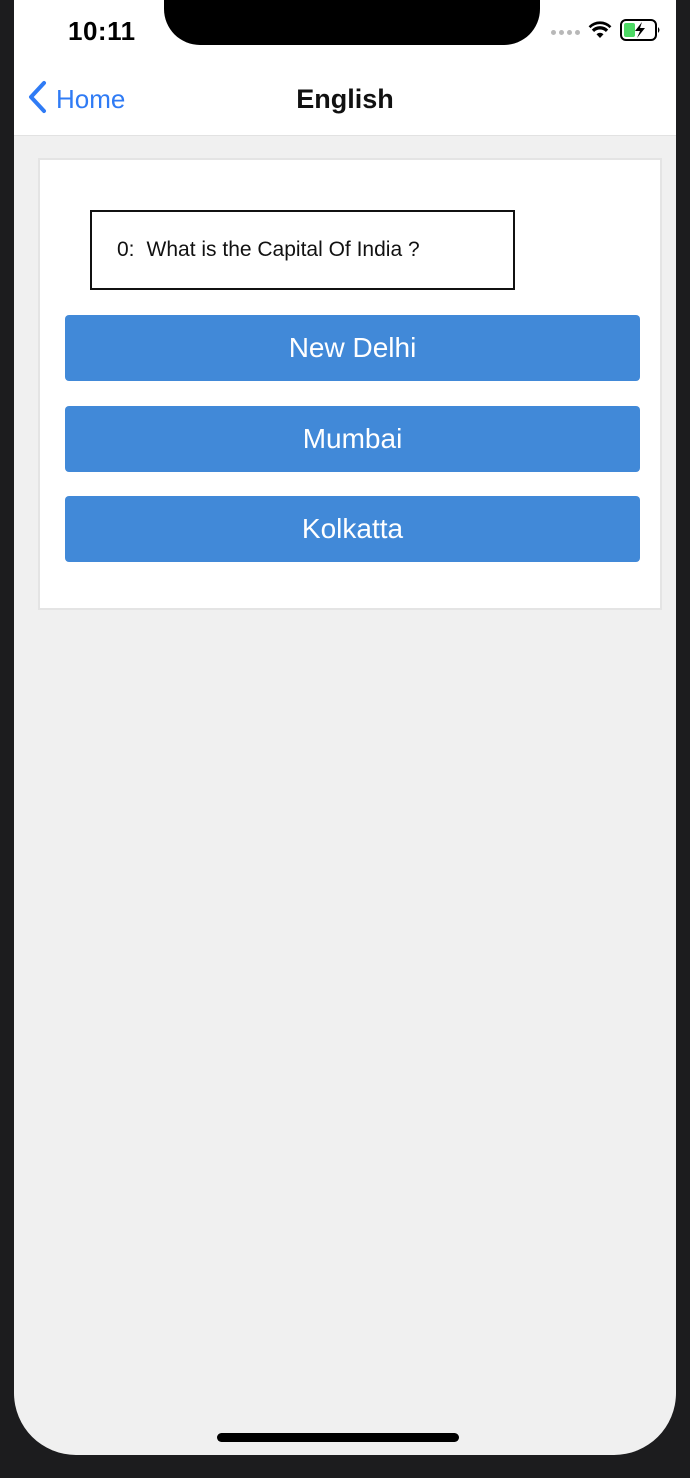  What do you see at coordinates (352, 22) in the screenshot?
I see `device-notch` at bounding box center [352, 22].